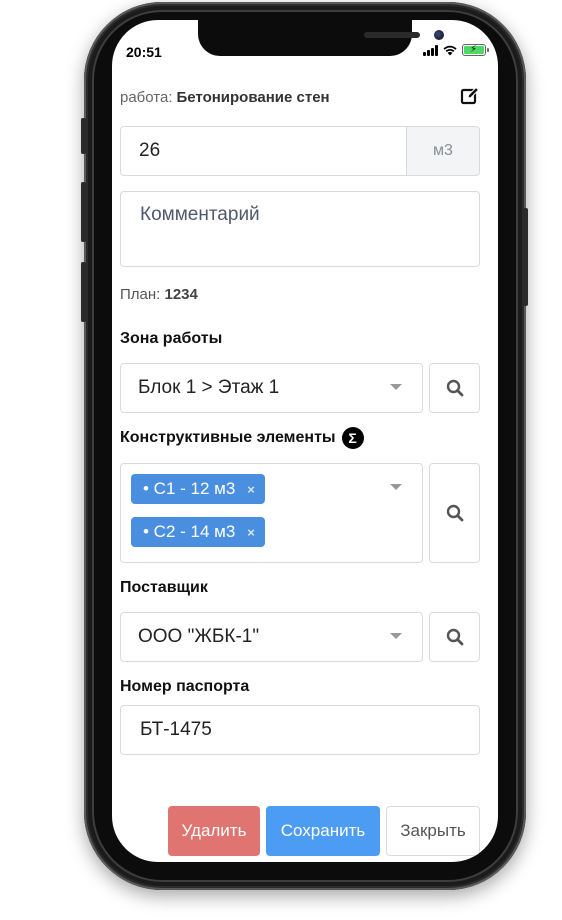 This screenshot has height=920, width=562. I want to click on elements-label: Конструктивные элементы Σ, so click(300, 438).